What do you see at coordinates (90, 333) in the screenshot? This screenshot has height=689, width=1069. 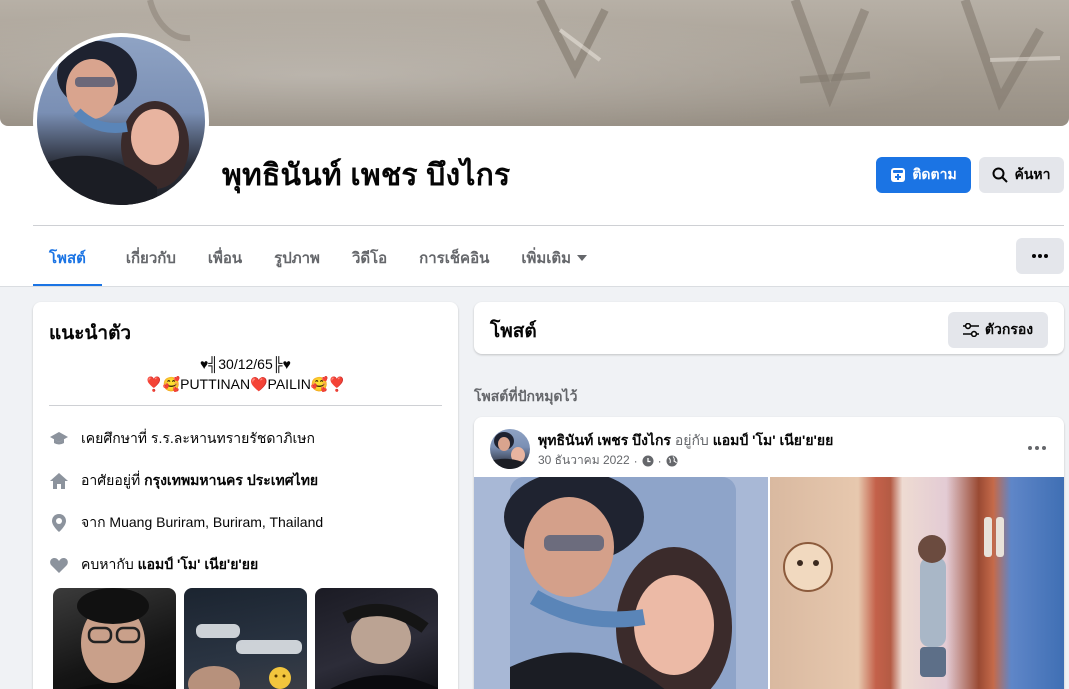 I see `intro-title: แนะนำตัว` at bounding box center [90, 333].